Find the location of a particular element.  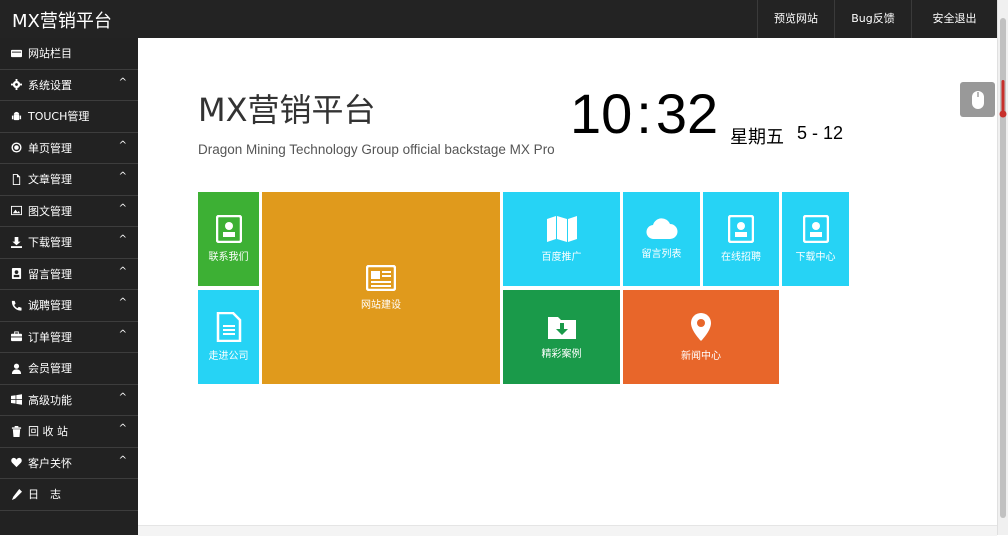

preview-site-link: 预览网站 is located at coordinates (795, 19).